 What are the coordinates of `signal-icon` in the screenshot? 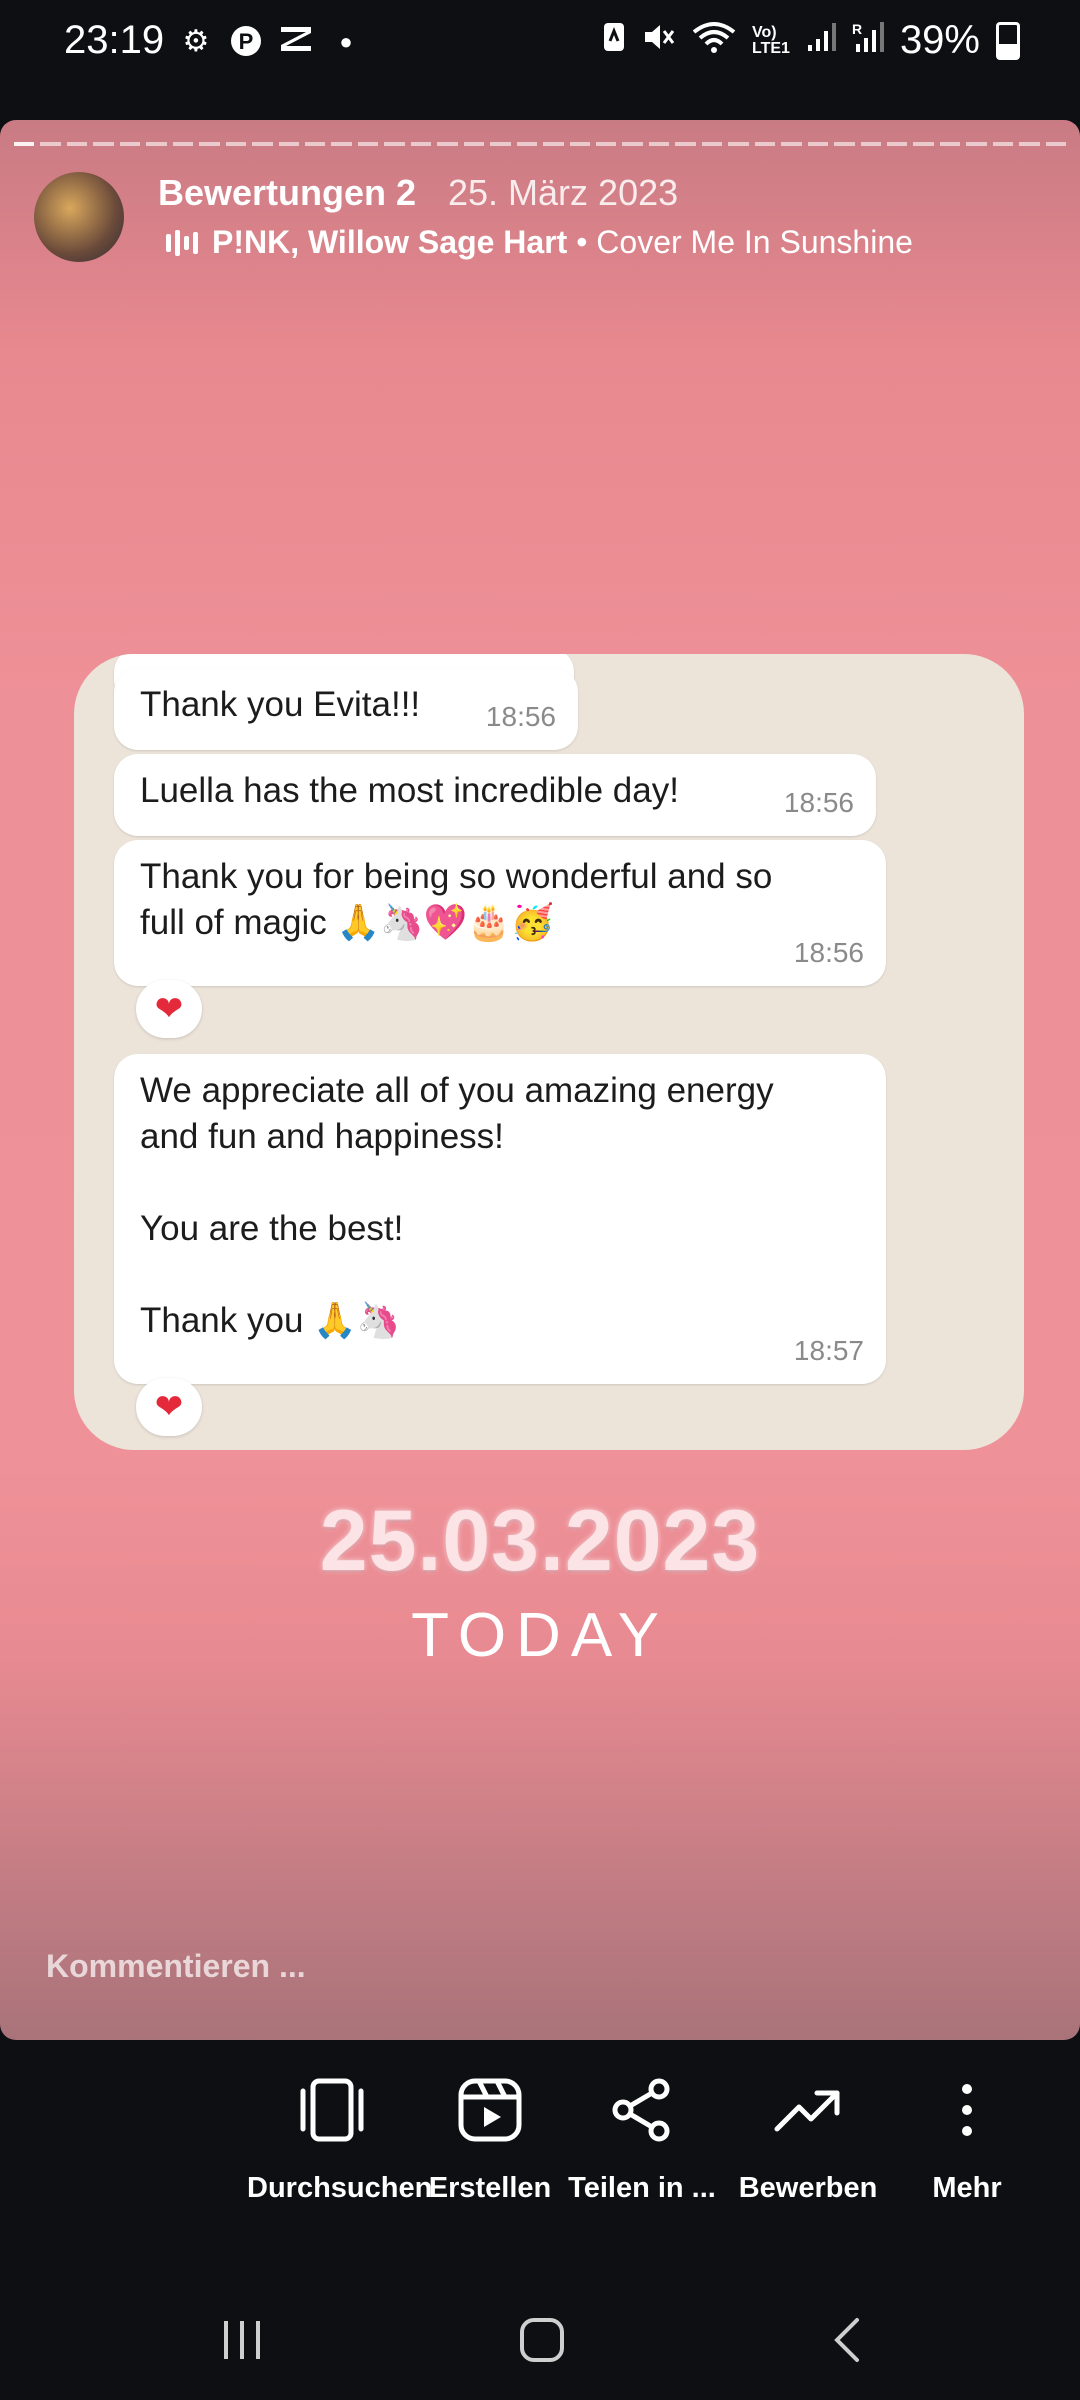 It's located at (821, 41).